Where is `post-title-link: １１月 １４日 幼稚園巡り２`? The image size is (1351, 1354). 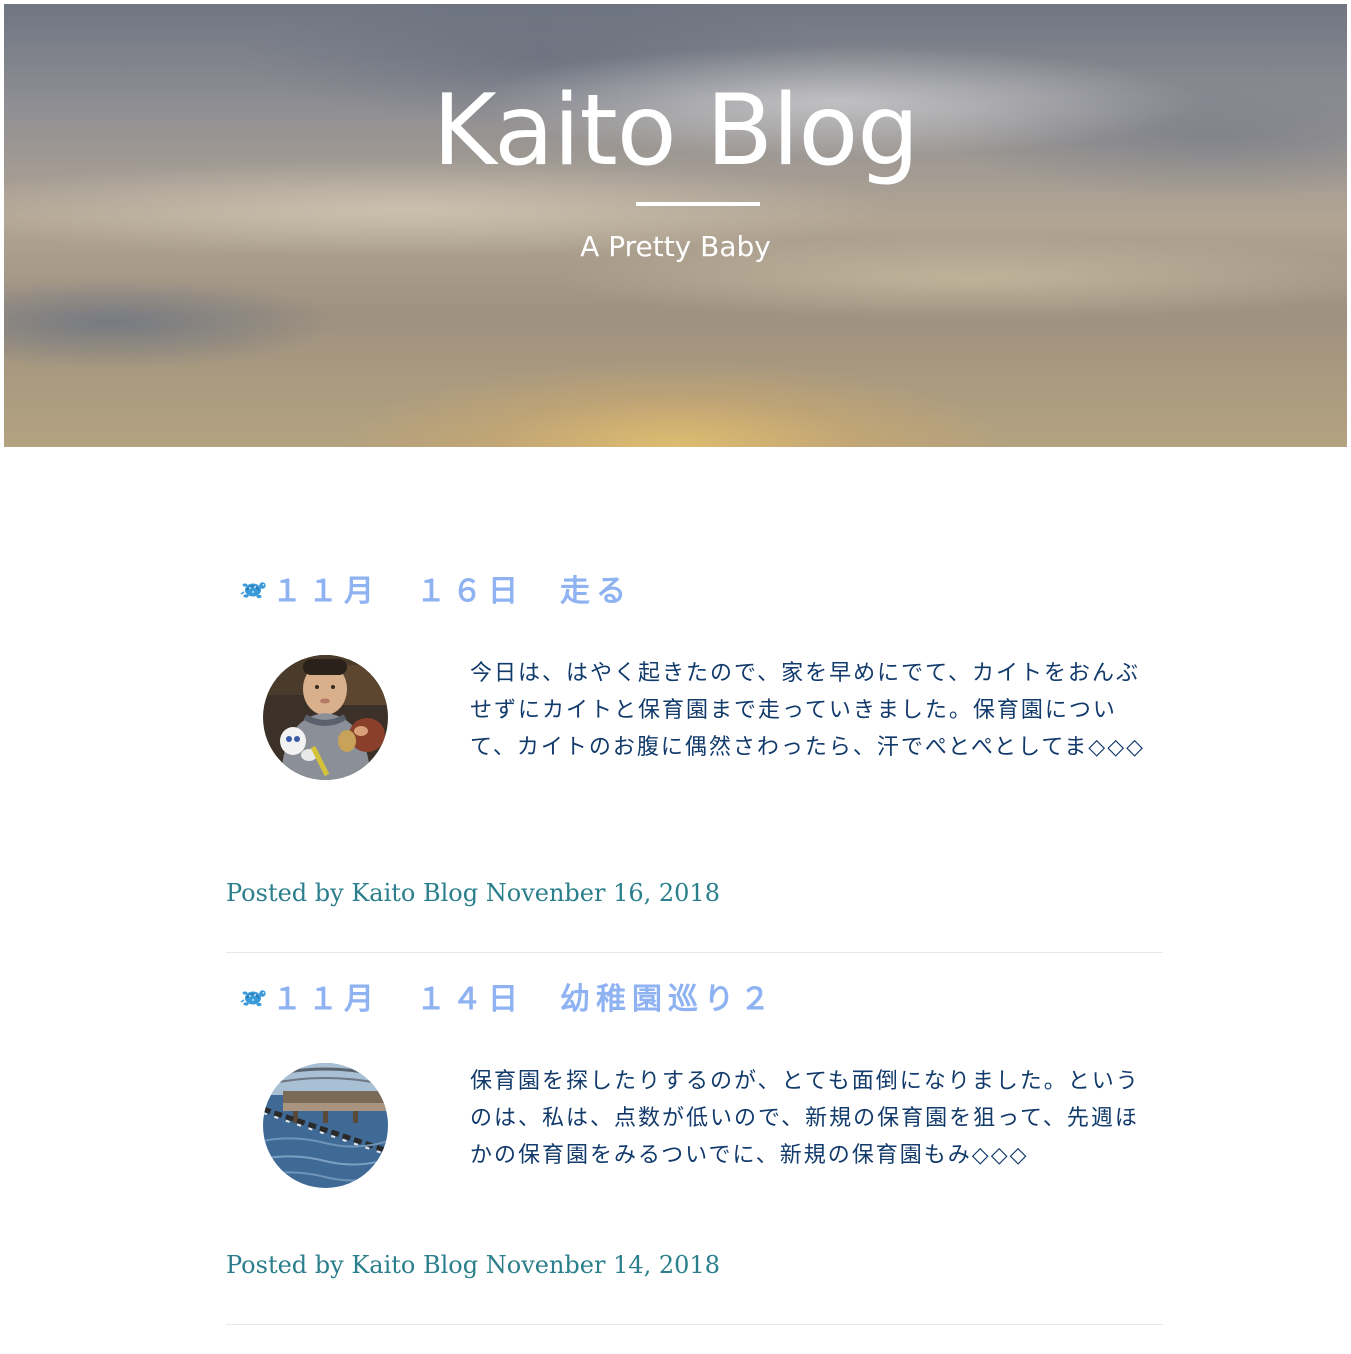 post-title-link: １１月 １４日 幼稚園巡り２ is located at coordinates (507, 996).